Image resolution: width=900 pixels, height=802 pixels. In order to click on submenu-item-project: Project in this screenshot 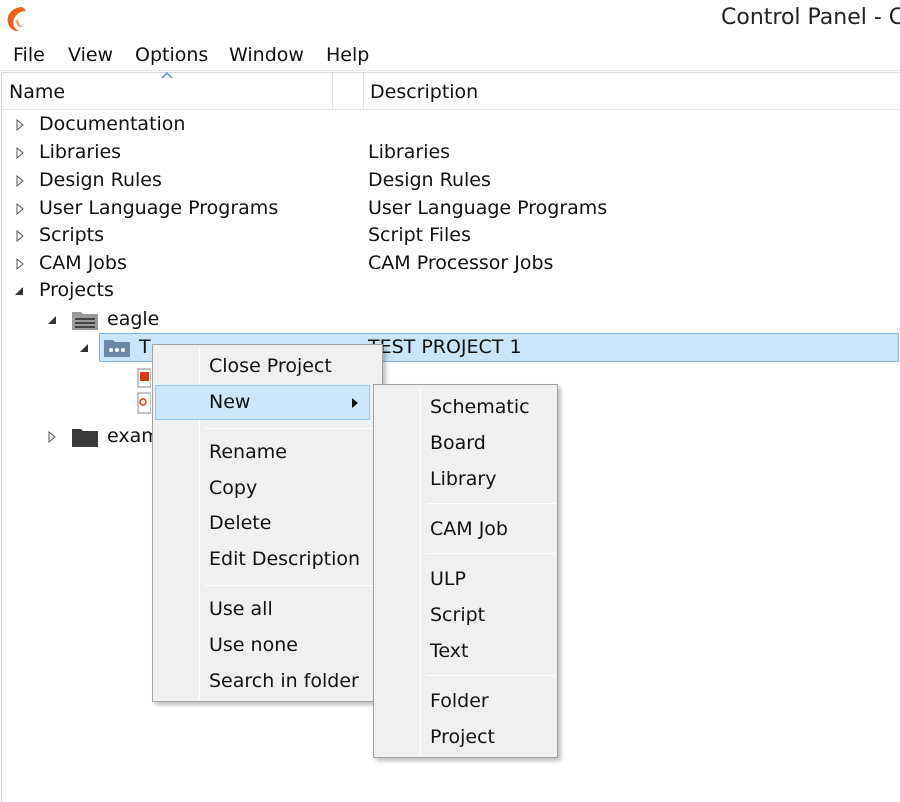, I will do `click(465, 738)`.